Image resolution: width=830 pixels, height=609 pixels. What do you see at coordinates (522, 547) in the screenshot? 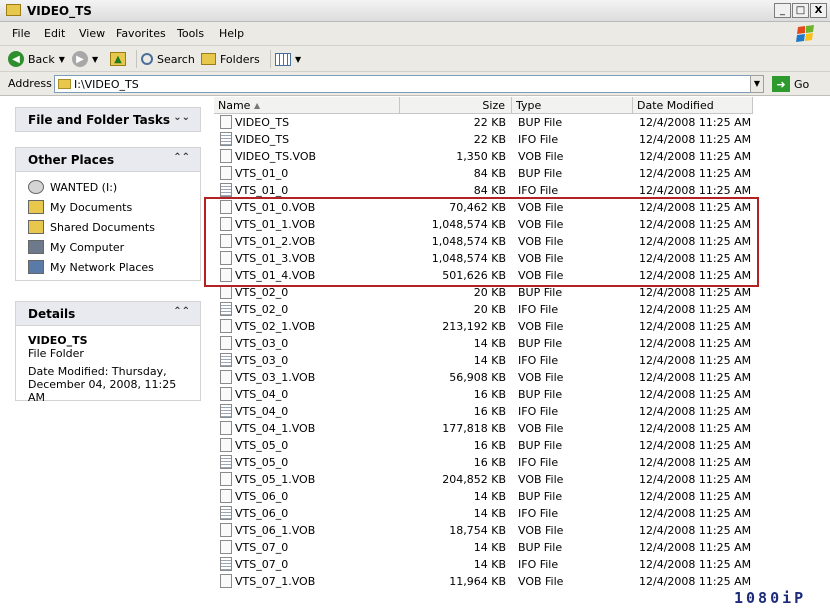
I see `file-row: VTS_07_0 14 KB BUP File 12/4/2008 11:25 AM` at bounding box center [522, 547].